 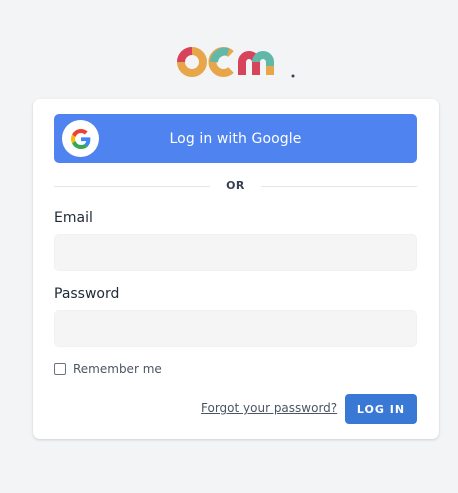 I want to click on google-login-button: Log in with Google, so click(x=235, y=138).